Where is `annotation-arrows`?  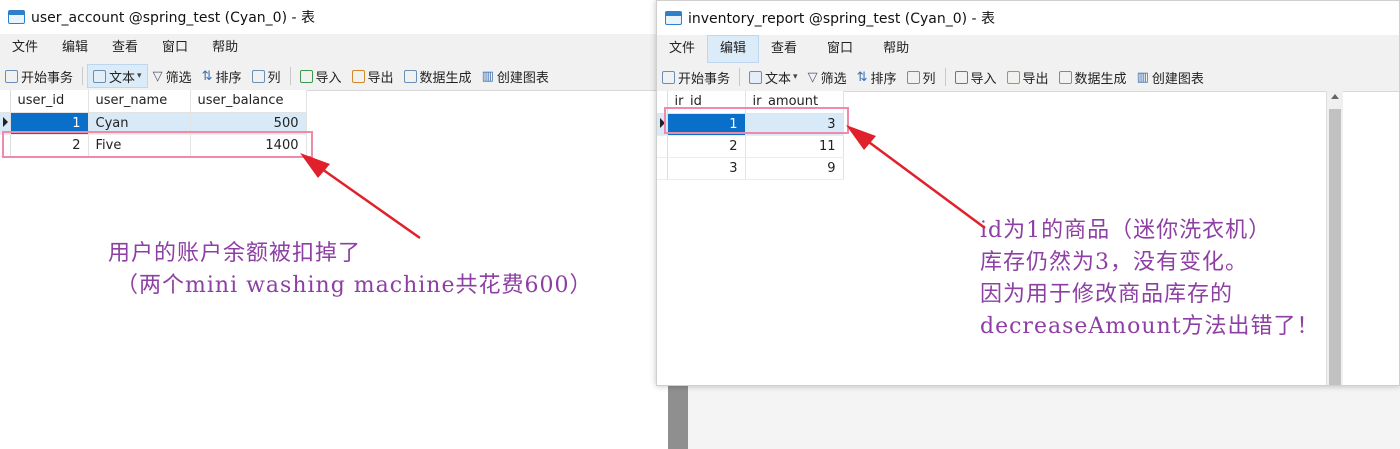
annotation-arrows is located at coordinates (643, 182).